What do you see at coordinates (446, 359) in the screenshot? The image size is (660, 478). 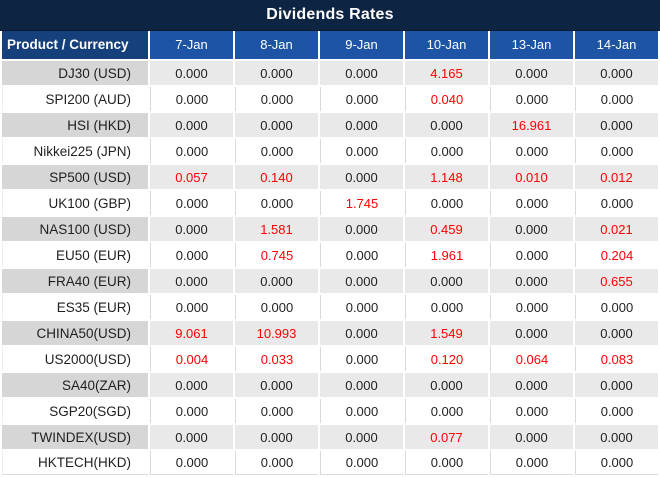 I see `value-cell: 0.120` at bounding box center [446, 359].